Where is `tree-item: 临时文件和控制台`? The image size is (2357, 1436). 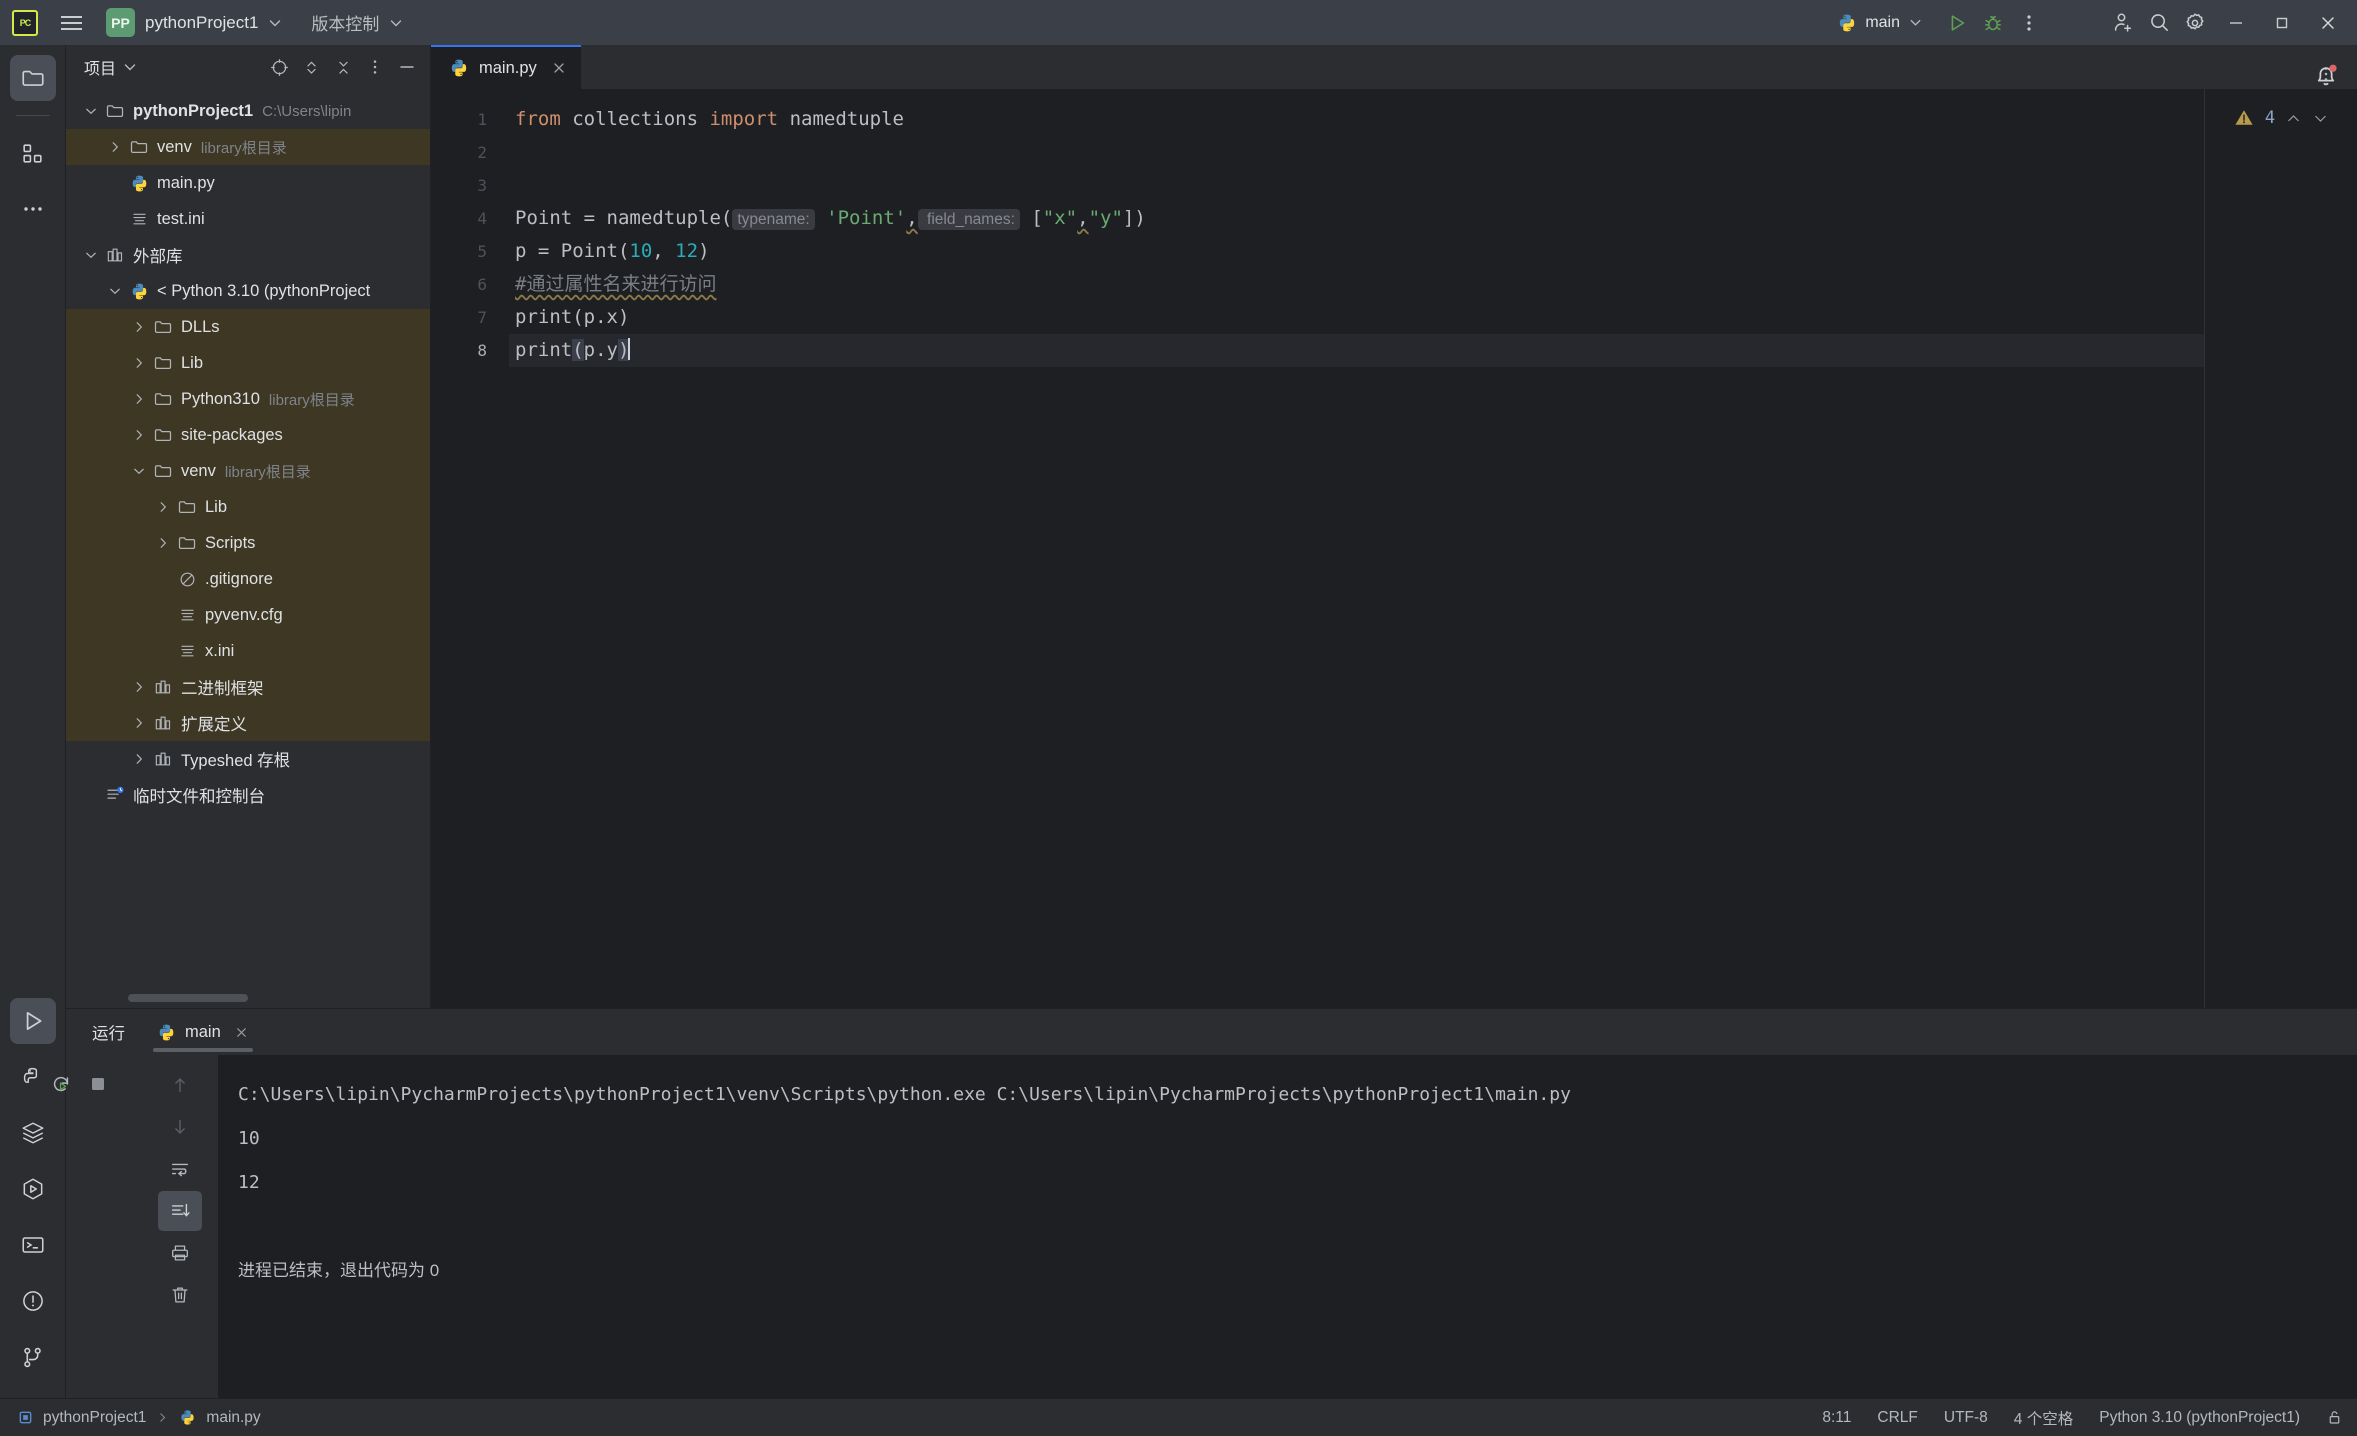 tree-item: 临时文件和控制台 is located at coordinates (248, 795).